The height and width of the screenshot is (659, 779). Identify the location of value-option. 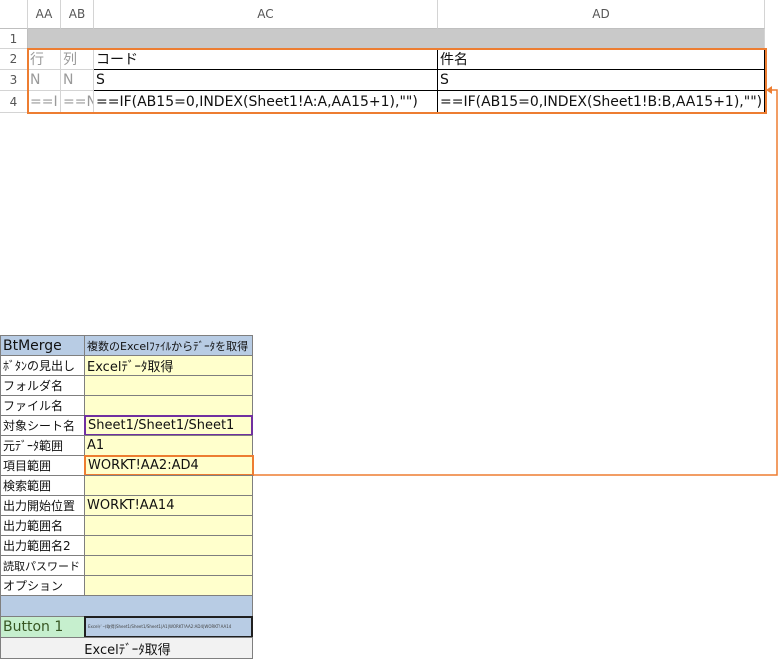
(168, 585).